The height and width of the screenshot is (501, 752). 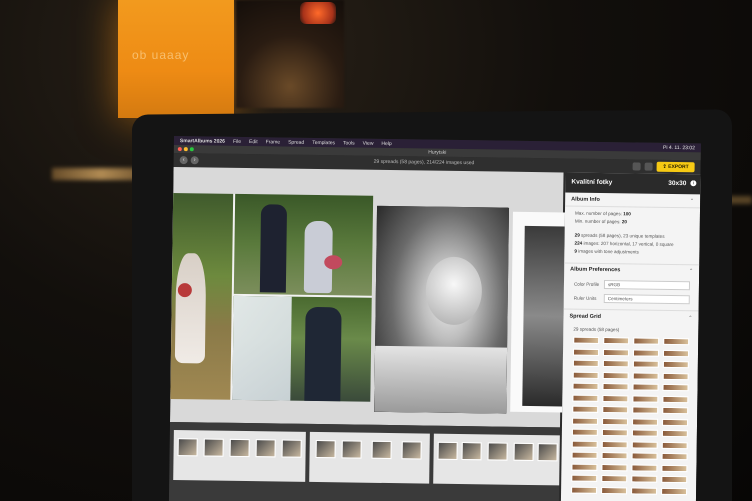 I want to click on menu-edit: Edit, so click(x=253, y=142).